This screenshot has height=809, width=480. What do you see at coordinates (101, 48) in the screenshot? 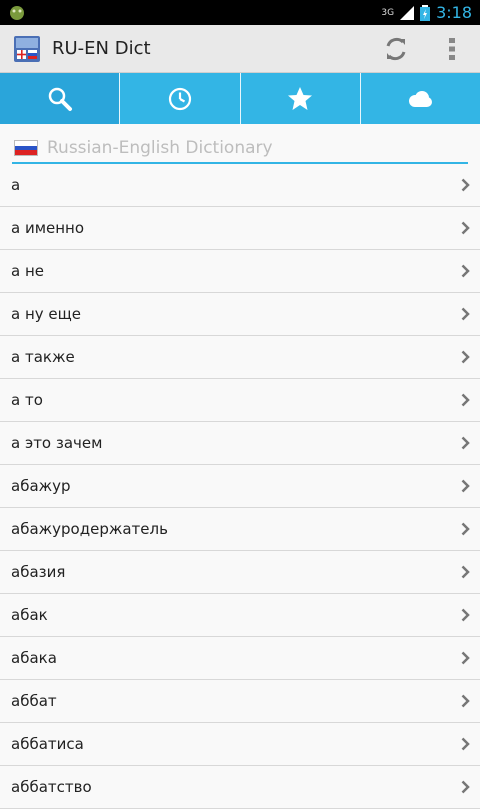
I see `app-title: RU-EN Dict` at bounding box center [101, 48].